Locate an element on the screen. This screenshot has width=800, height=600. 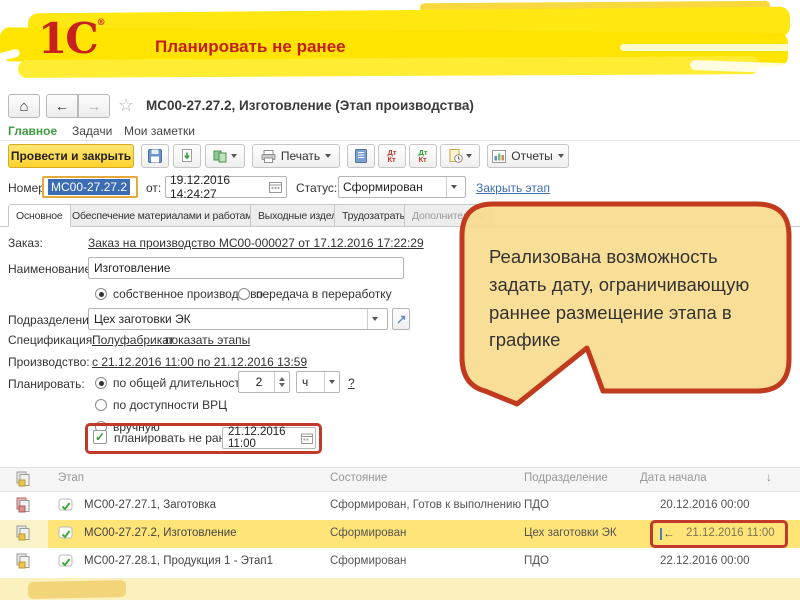
open-department-button is located at coordinates (401, 319).